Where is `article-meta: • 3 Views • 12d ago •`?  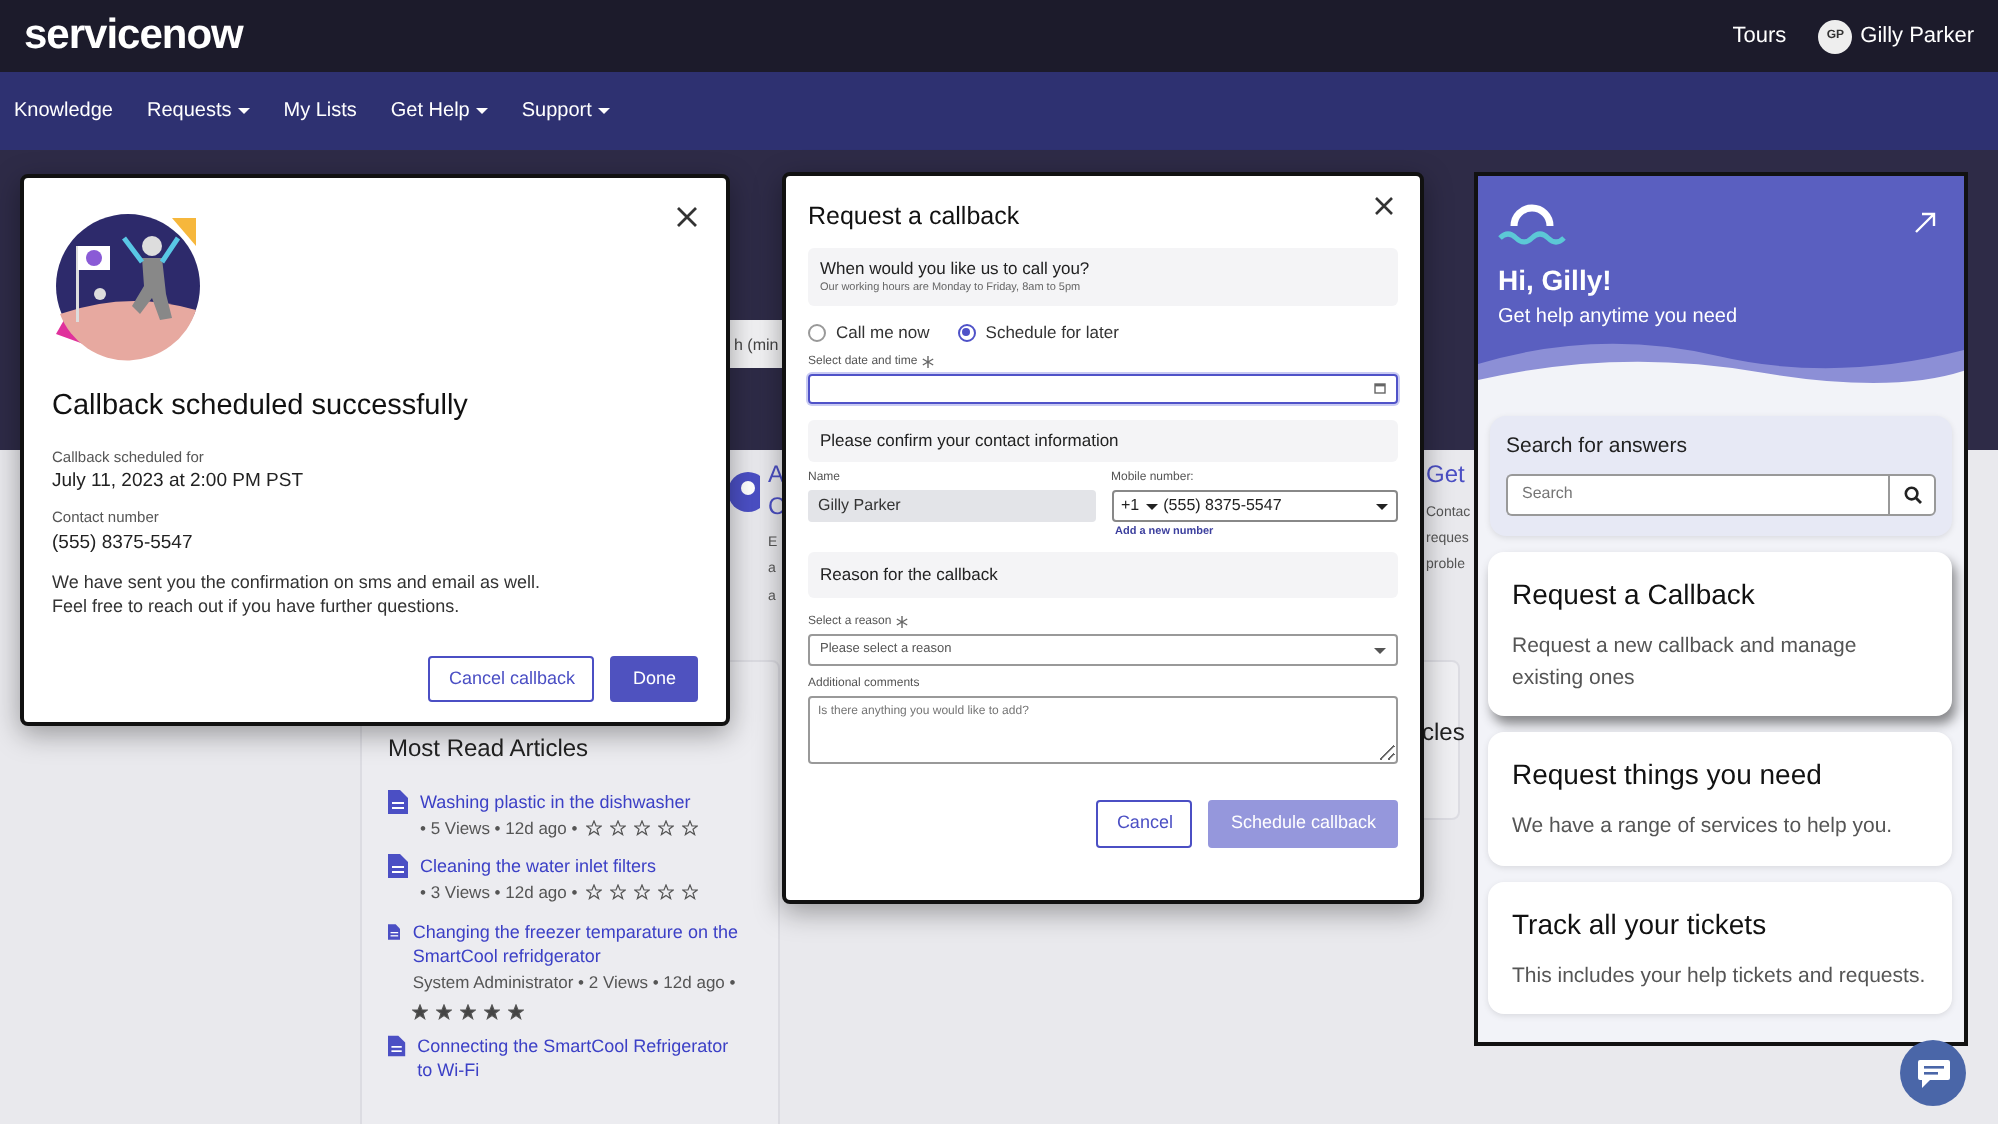 article-meta: • 3 Views • 12d ago • is located at coordinates (499, 892).